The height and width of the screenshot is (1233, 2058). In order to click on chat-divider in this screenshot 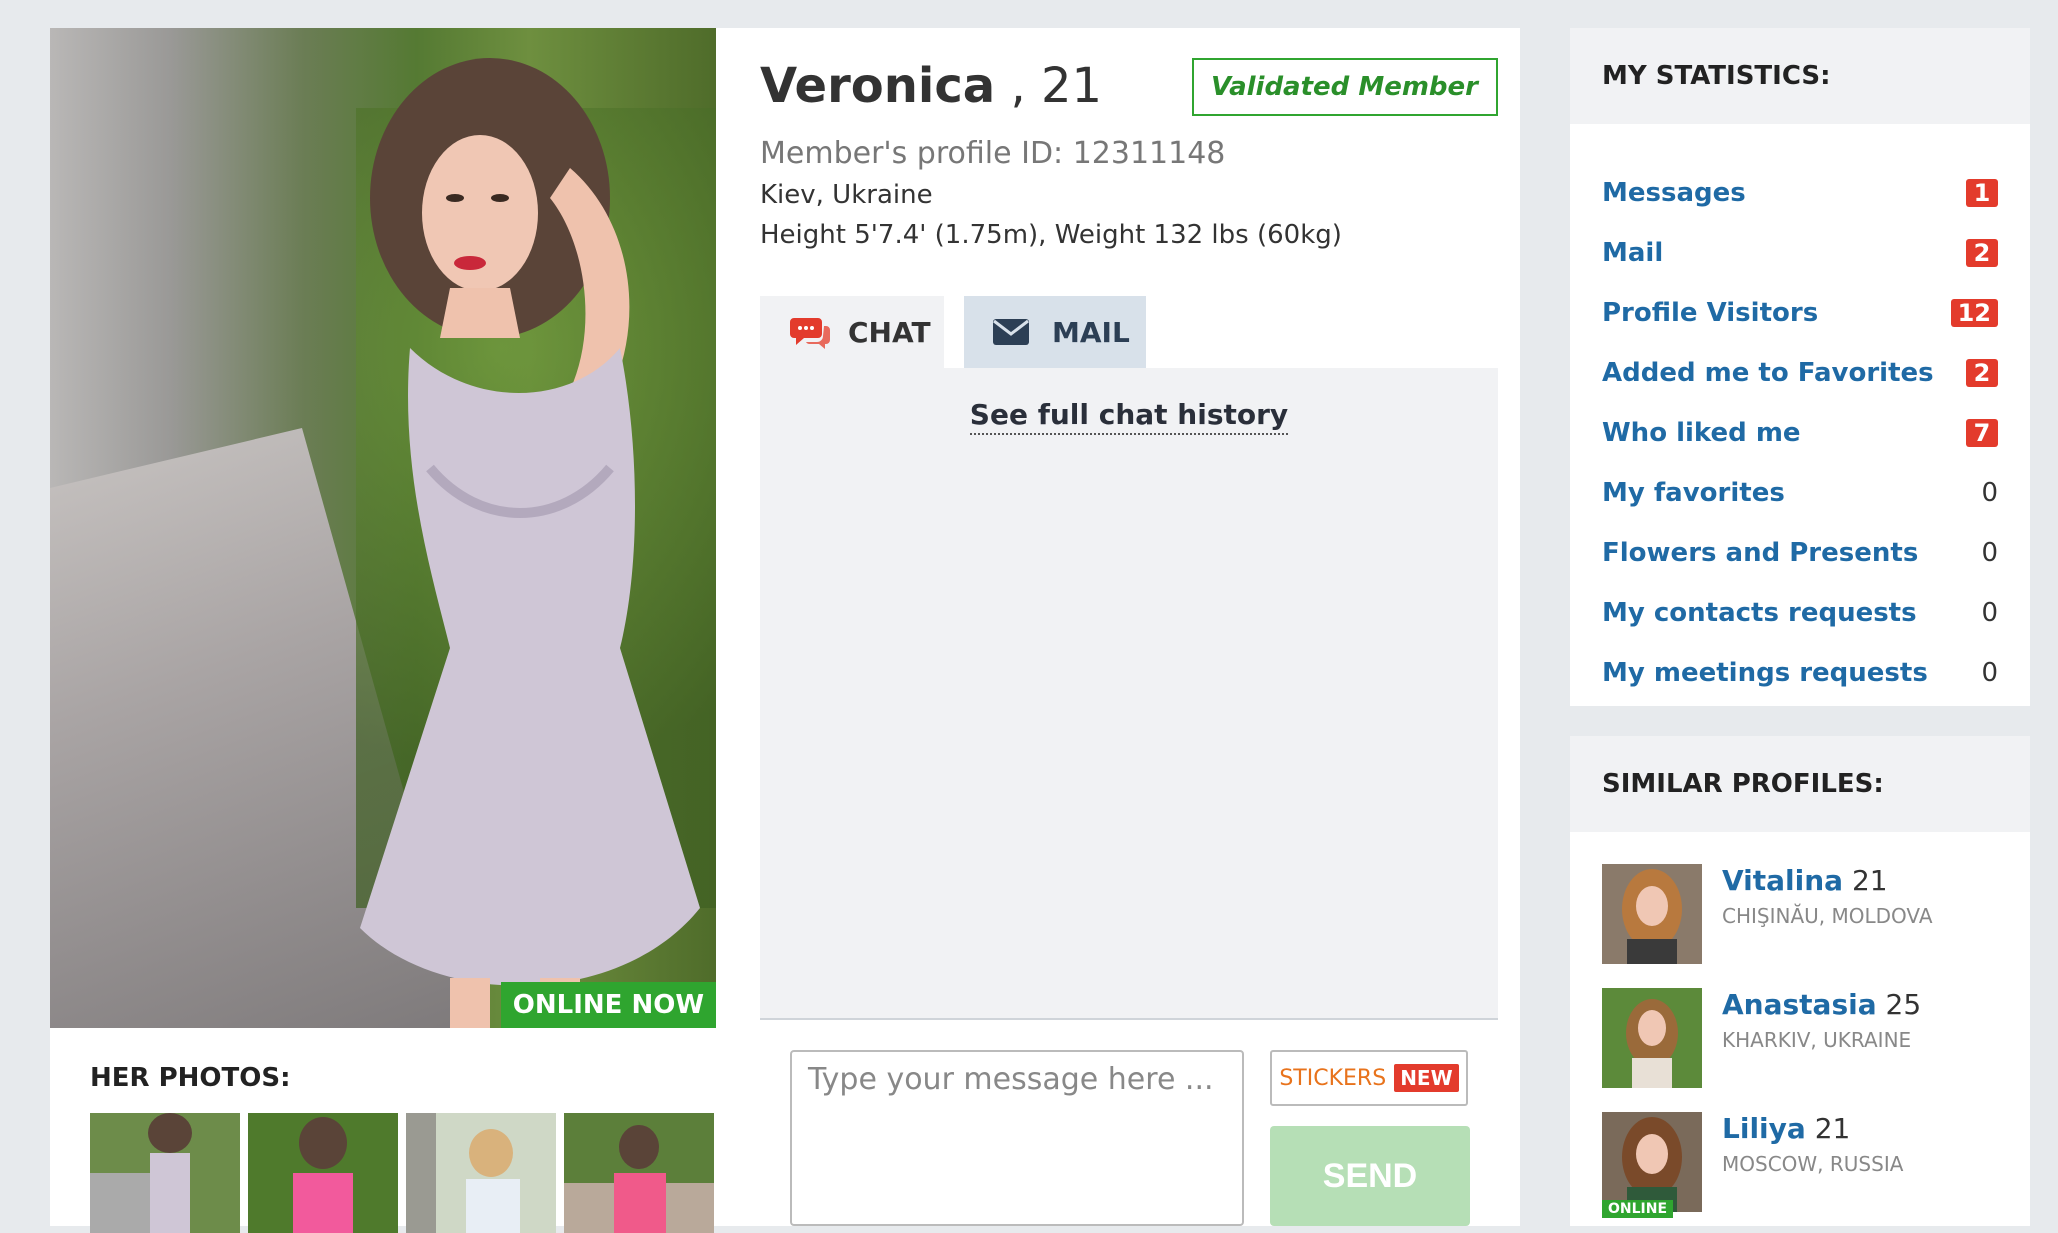, I will do `click(1129, 1019)`.